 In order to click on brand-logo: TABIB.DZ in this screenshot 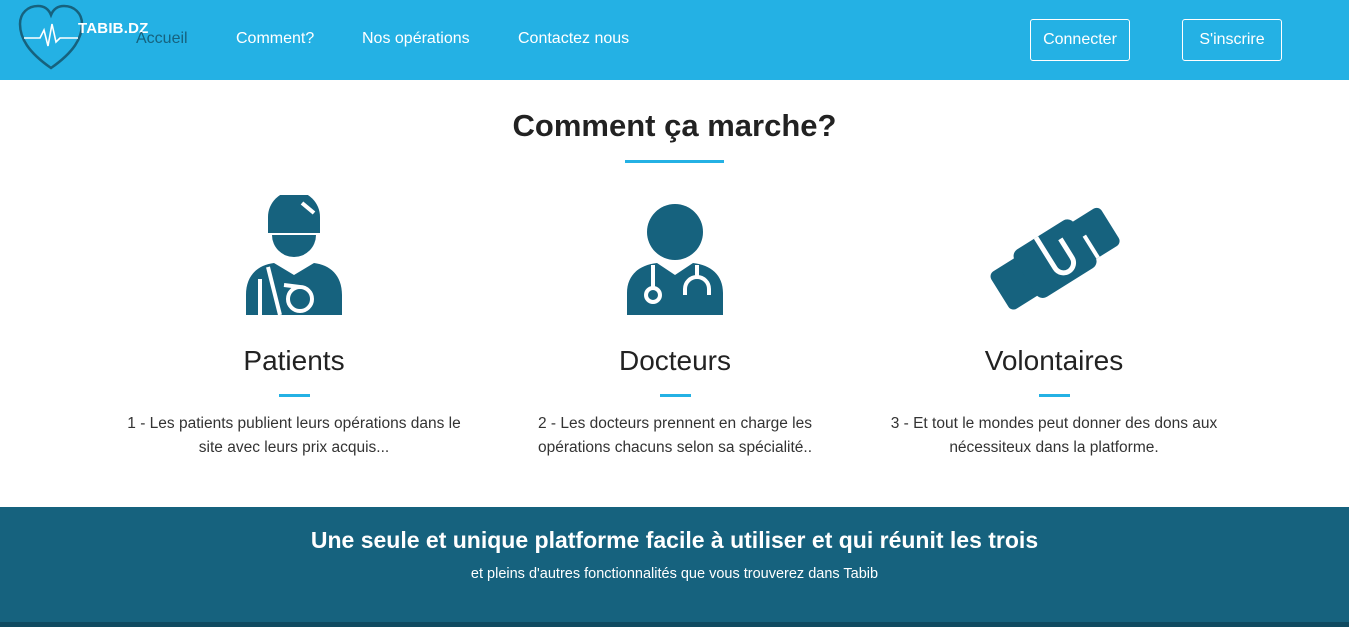, I will do `click(83, 38)`.